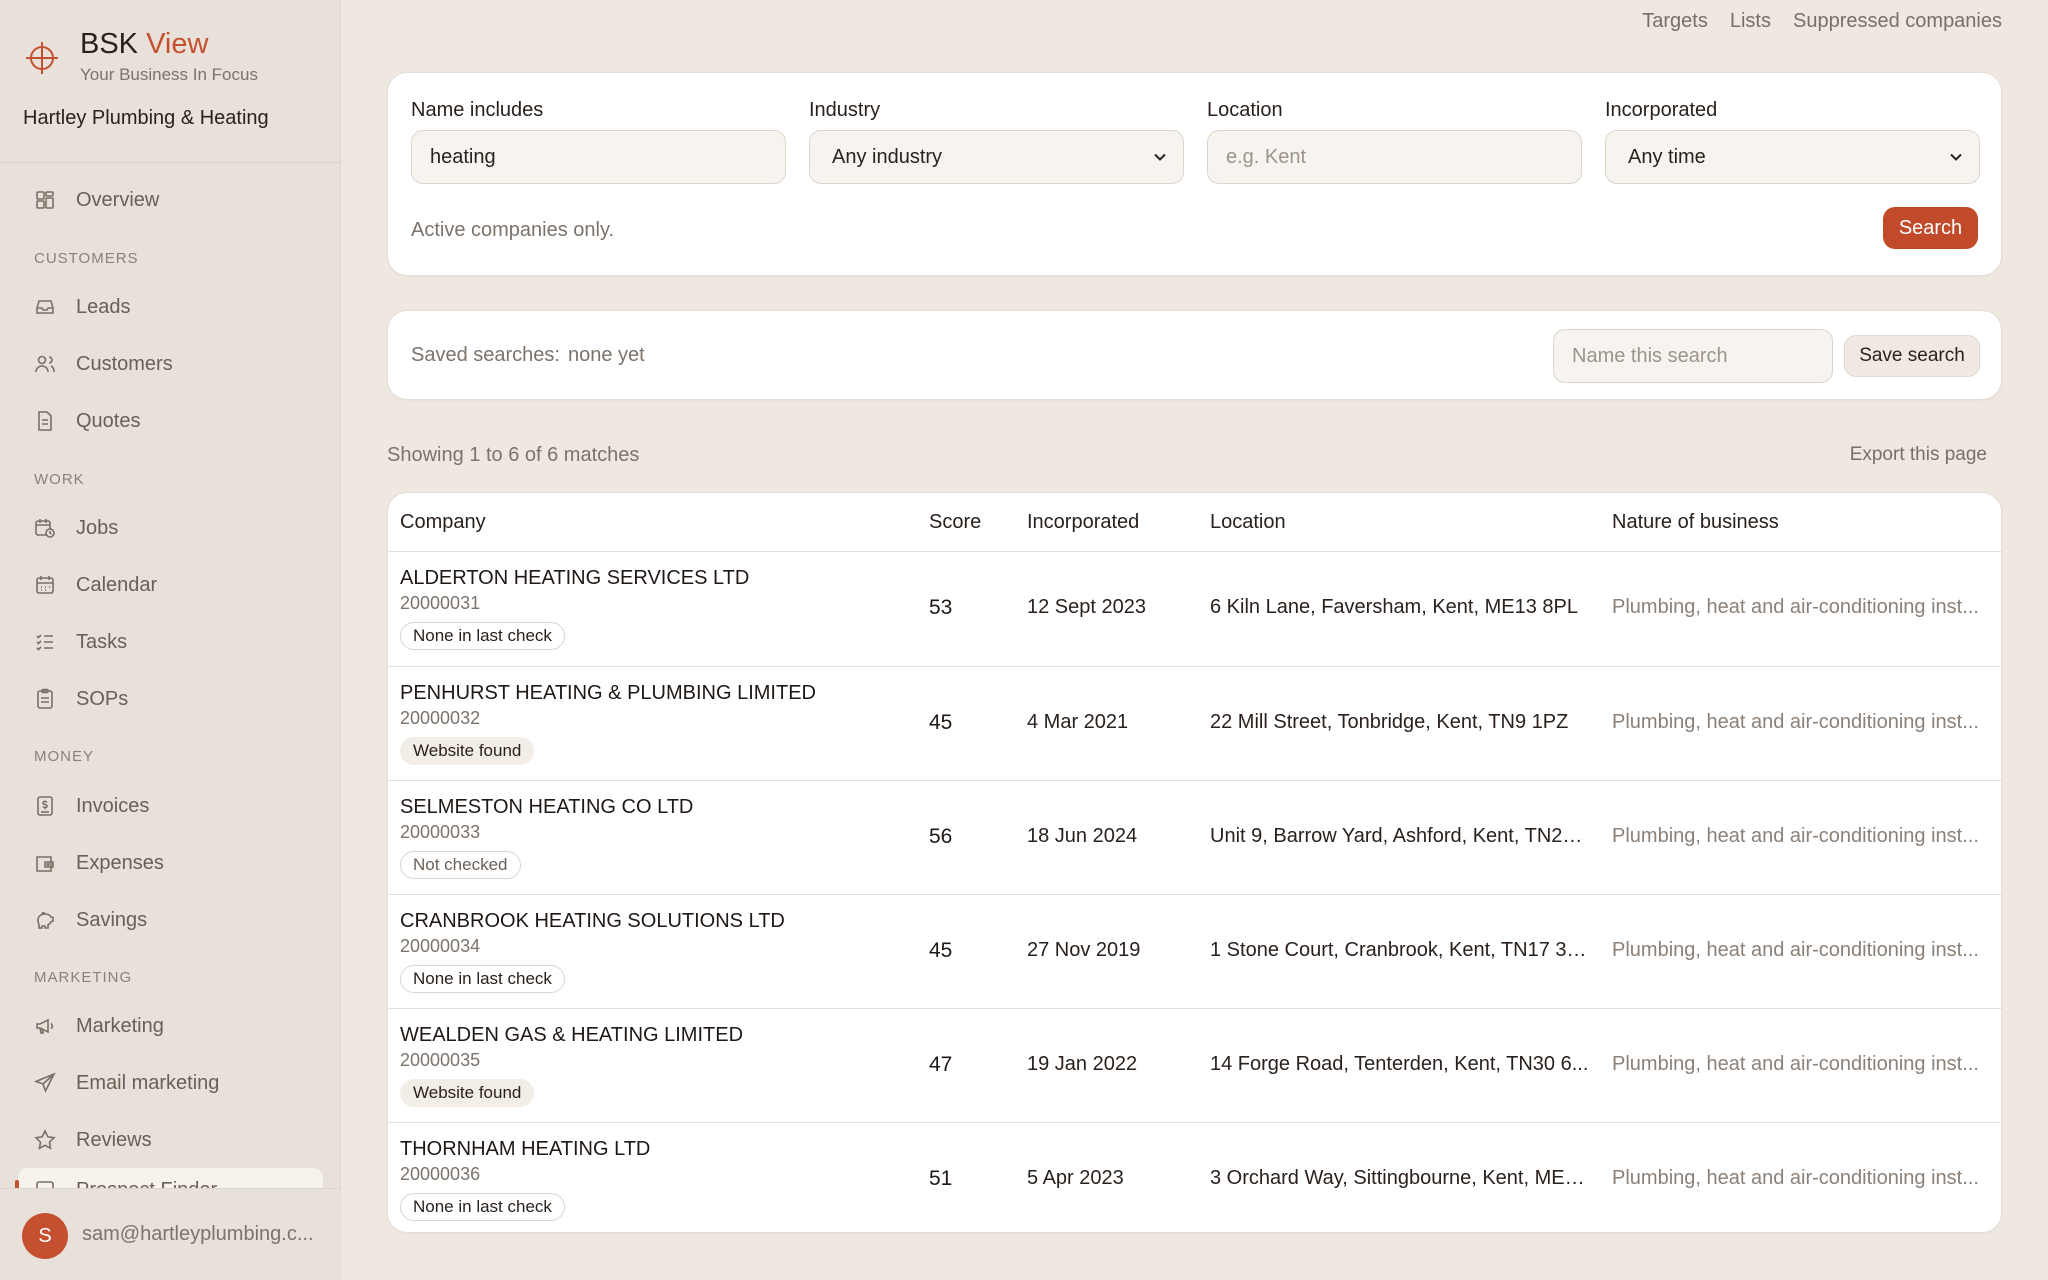  I want to click on company-number: 20000034, so click(440, 946).